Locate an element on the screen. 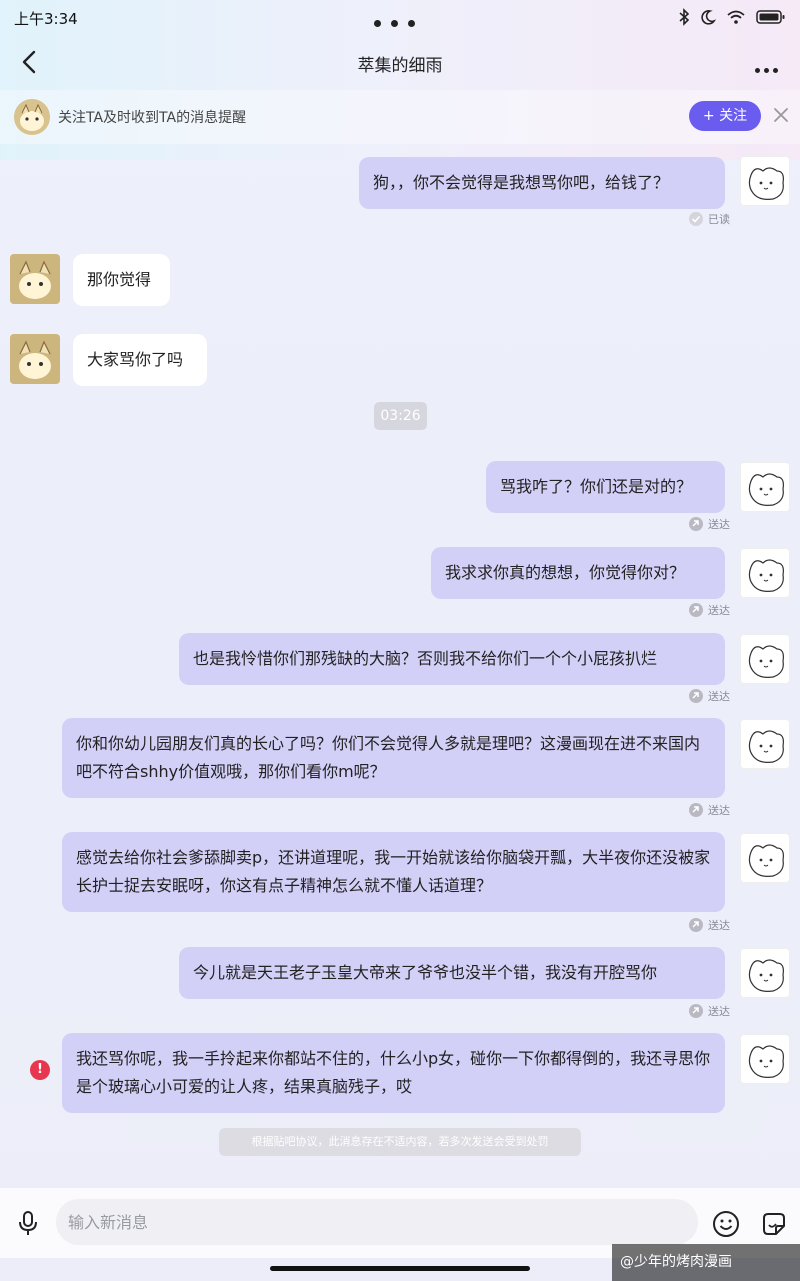 The image size is (800, 1281). message-bubble: 大家骂你了吗 is located at coordinates (140, 360).